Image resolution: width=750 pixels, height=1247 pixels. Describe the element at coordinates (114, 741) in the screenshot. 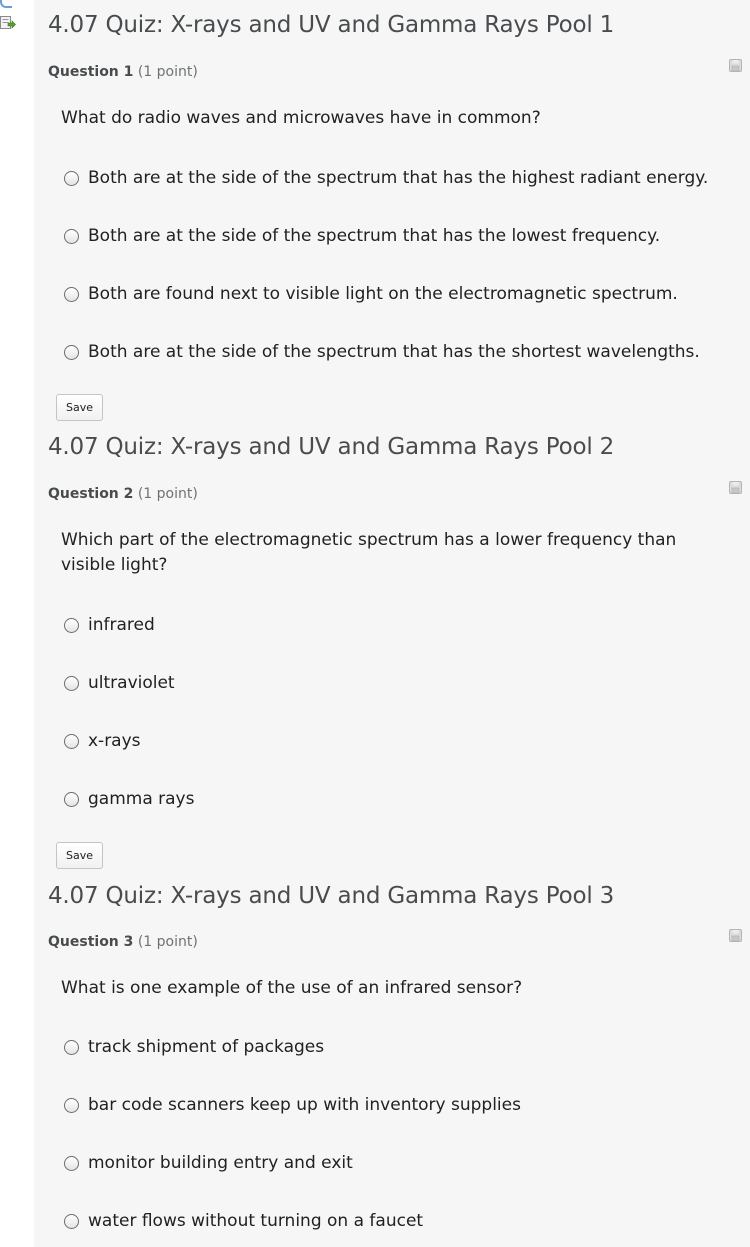

I see `answer-option-label: x-rays` at that location.